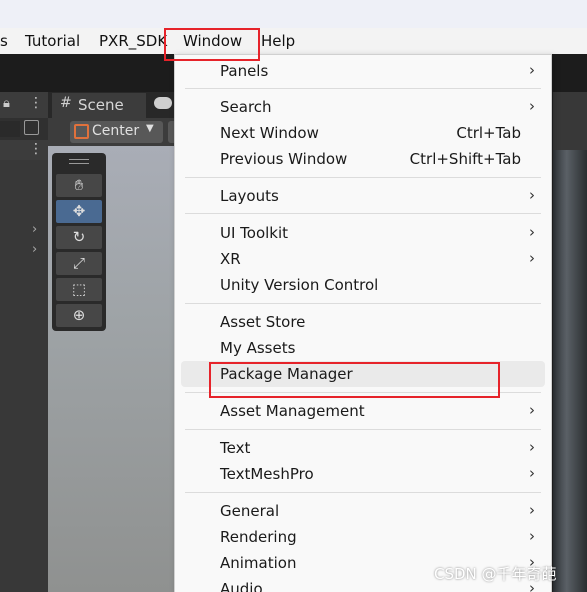 The width and height of the screenshot is (587, 592). What do you see at coordinates (235, 448) in the screenshot?
I see `menu-item-label: Text` at bounding box center [235, 448].